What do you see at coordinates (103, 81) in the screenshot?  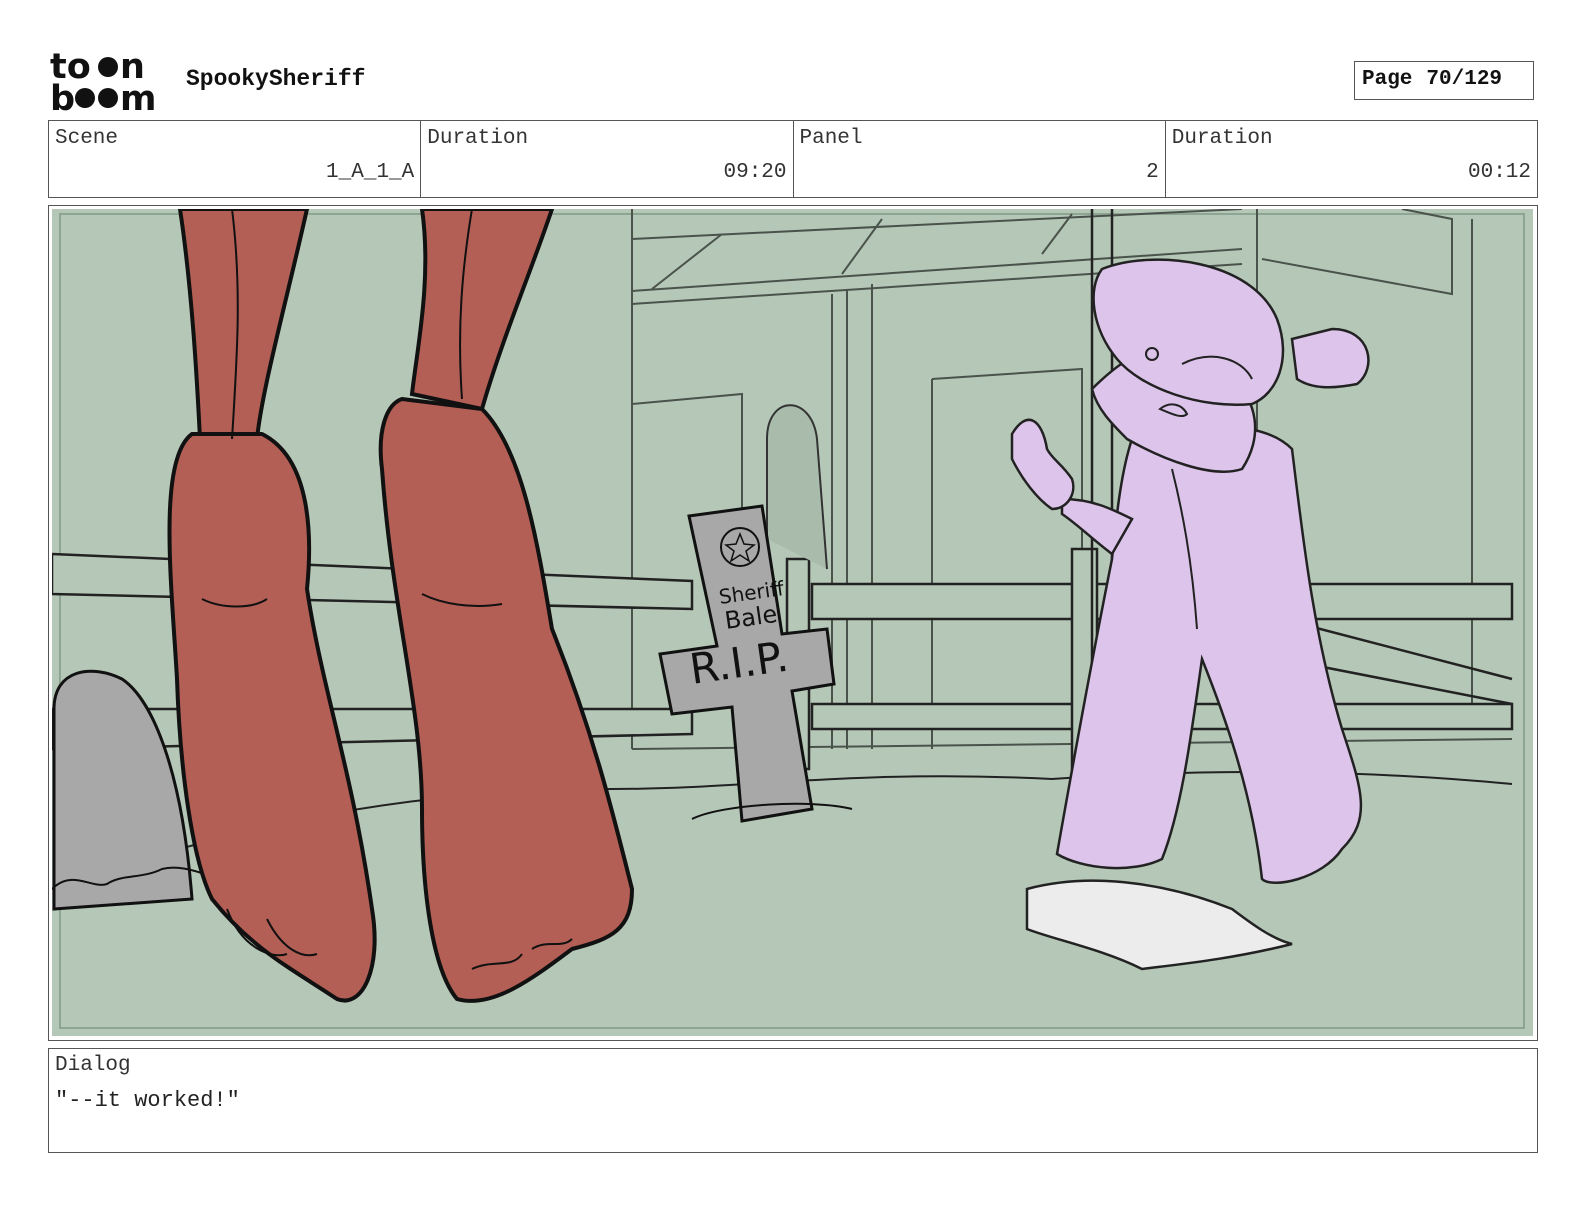 I see `toonboom-logo-icon: to n b m` at bounding box center [103, 81].